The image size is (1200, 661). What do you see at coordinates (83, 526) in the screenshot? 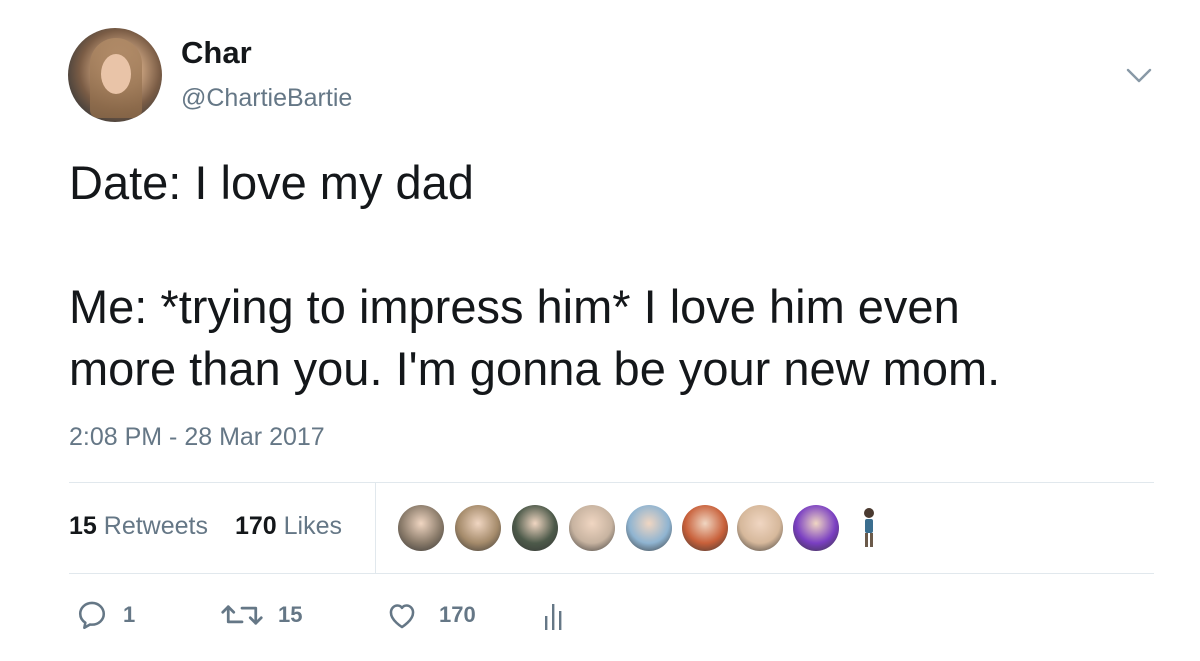
I see `retweets-count: 15` at bounding box center [83, 526].